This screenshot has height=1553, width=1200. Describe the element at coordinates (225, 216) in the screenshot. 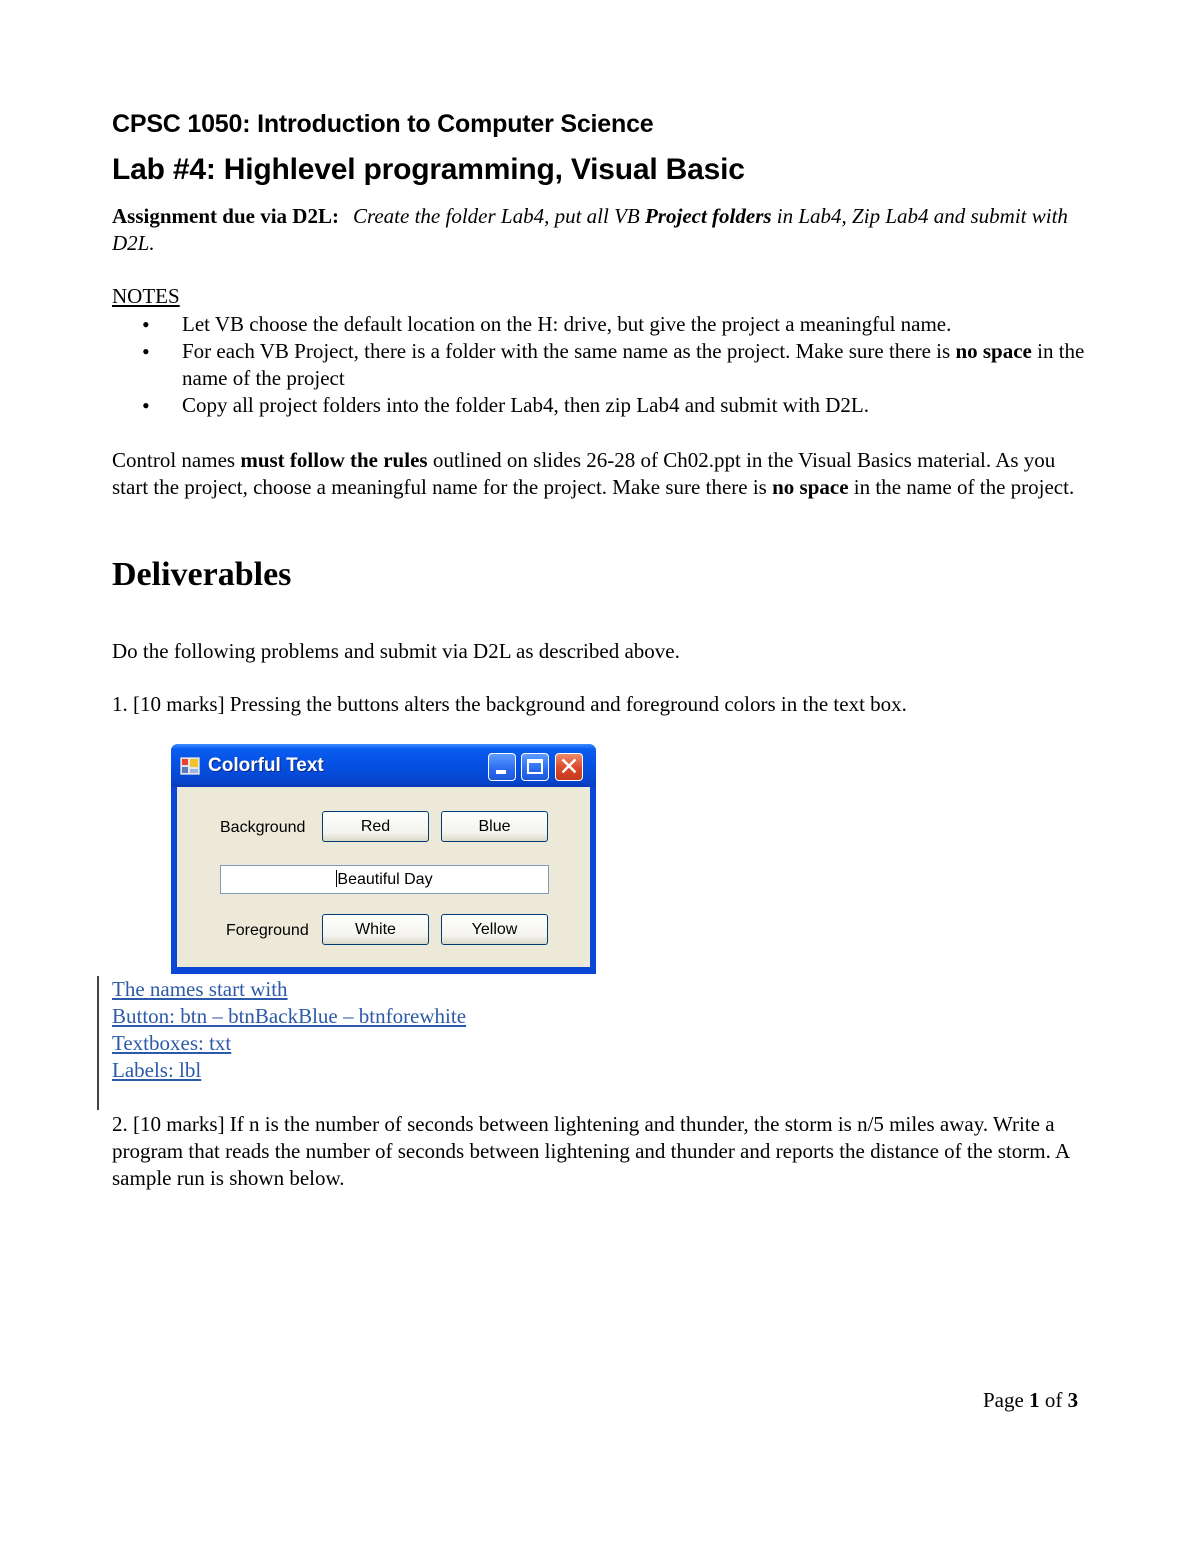

I see `assignment-label: Assignment due via D2L:` at that location.